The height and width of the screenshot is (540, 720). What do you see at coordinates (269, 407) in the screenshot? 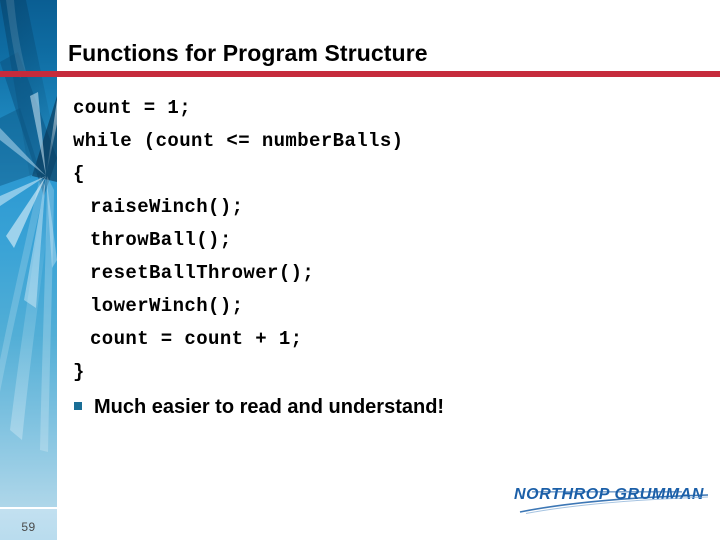
I see `bullet-item-label: Much easier to read and understand!` at bounding box center [269, 407].